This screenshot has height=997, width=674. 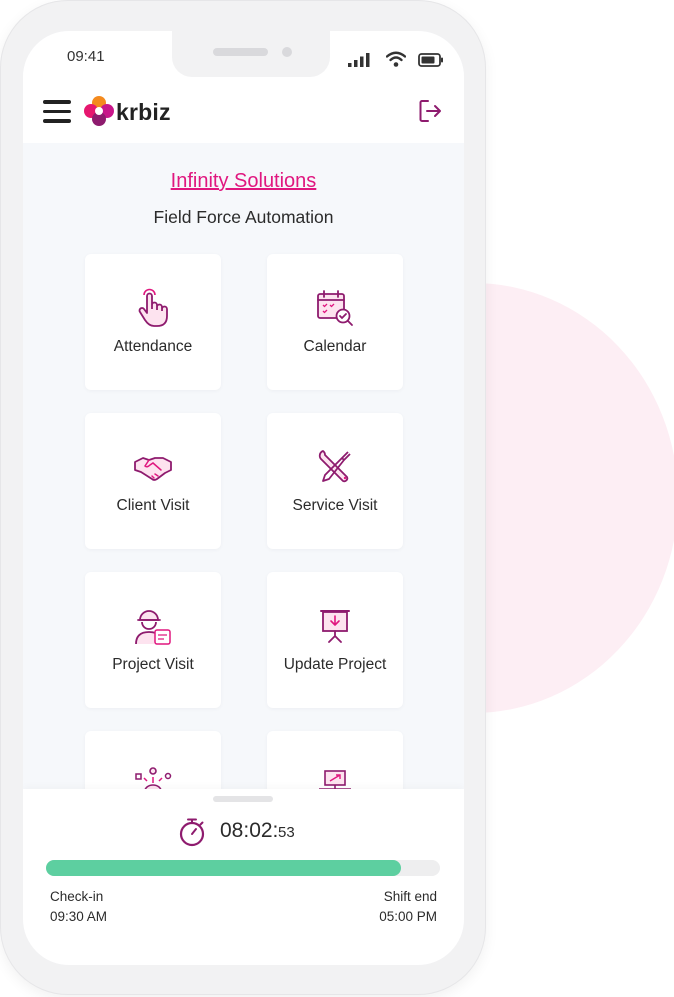 I want to click on tile-project-visit: Project Visit, so click(x=153, y=640).